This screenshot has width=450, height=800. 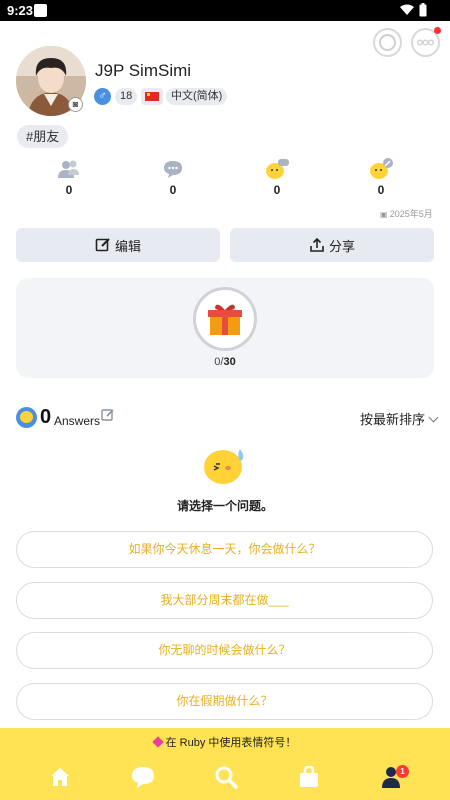 What do you see at coordinates (102, 96) in the screenshot?
I see `male-icon: ♂` at bounding box center [102, 96].